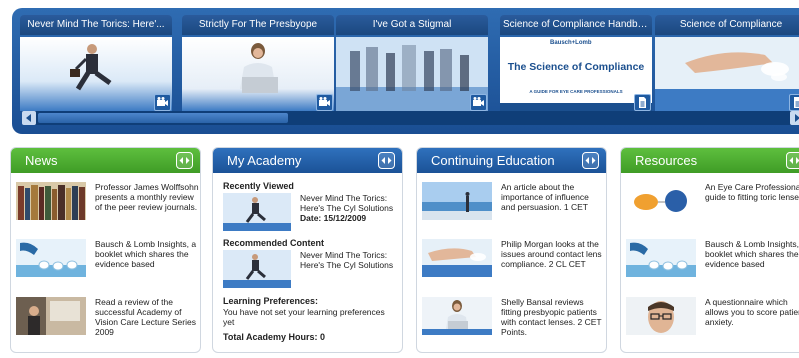 This screenshot has width=799, height=358. What do you see at coordinates (258, 186) in the screenshot?
I see `recently-viewed-label: Recently Viewed` at bounding box center [258, 186].